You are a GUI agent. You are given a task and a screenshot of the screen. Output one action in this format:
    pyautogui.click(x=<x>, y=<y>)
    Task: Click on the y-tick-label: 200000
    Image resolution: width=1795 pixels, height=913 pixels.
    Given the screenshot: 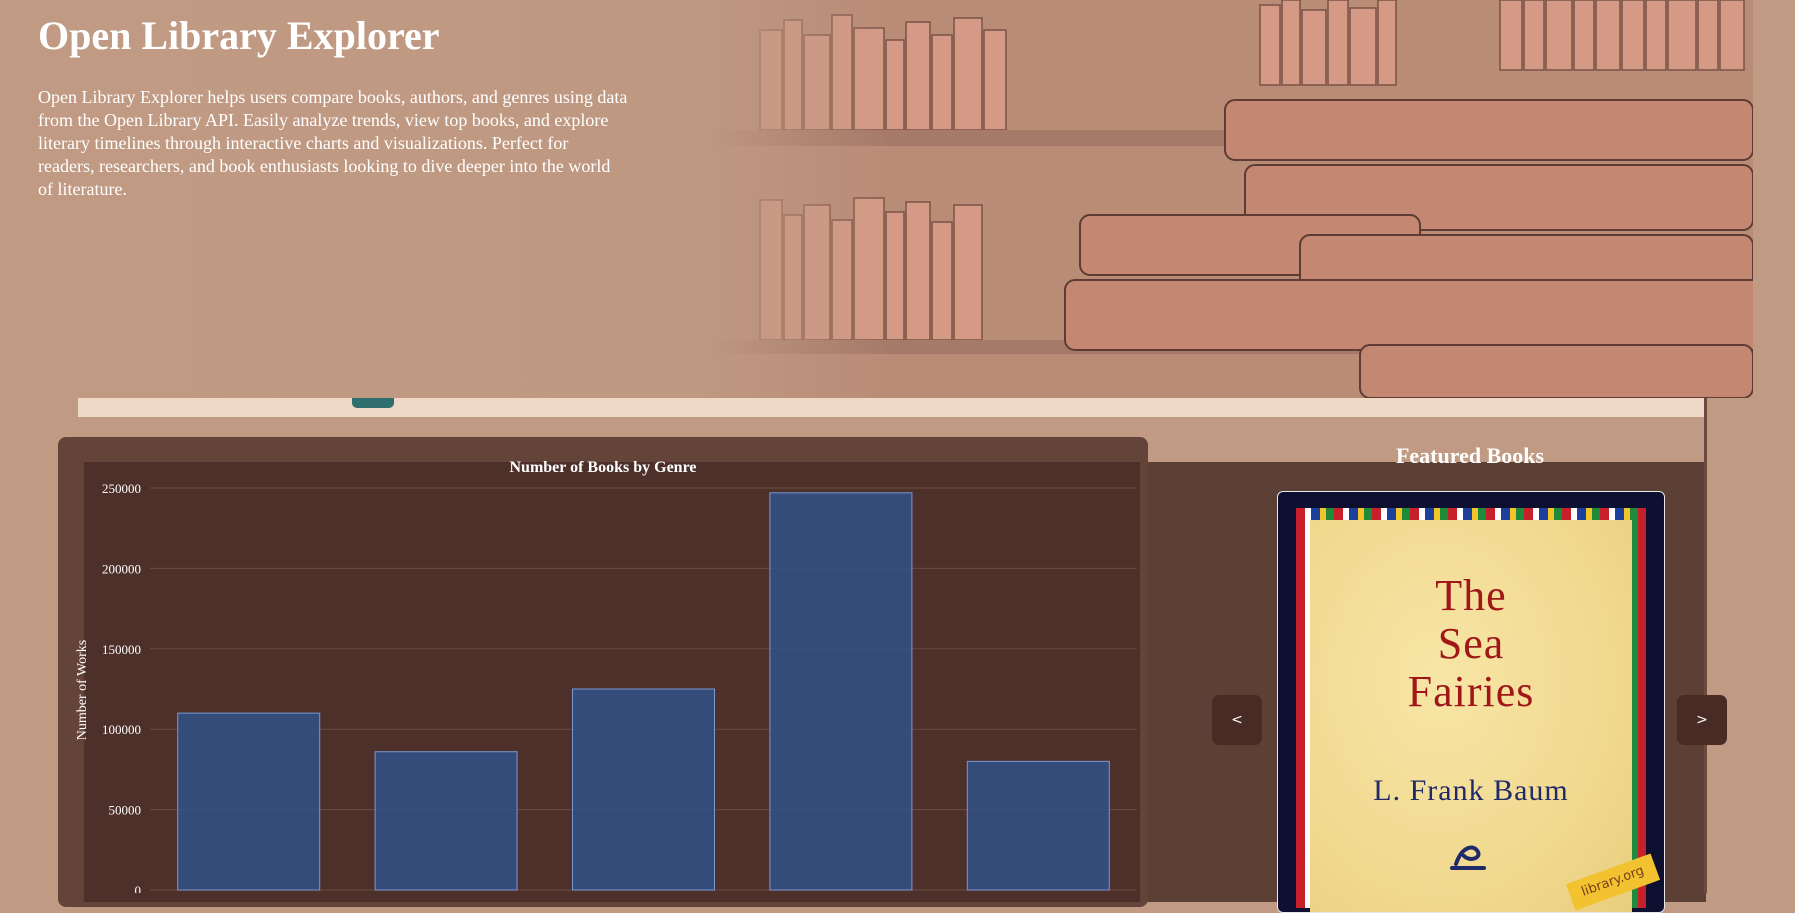 What is the action you would take?
    pyautogui.click(x=121, y=568)
    